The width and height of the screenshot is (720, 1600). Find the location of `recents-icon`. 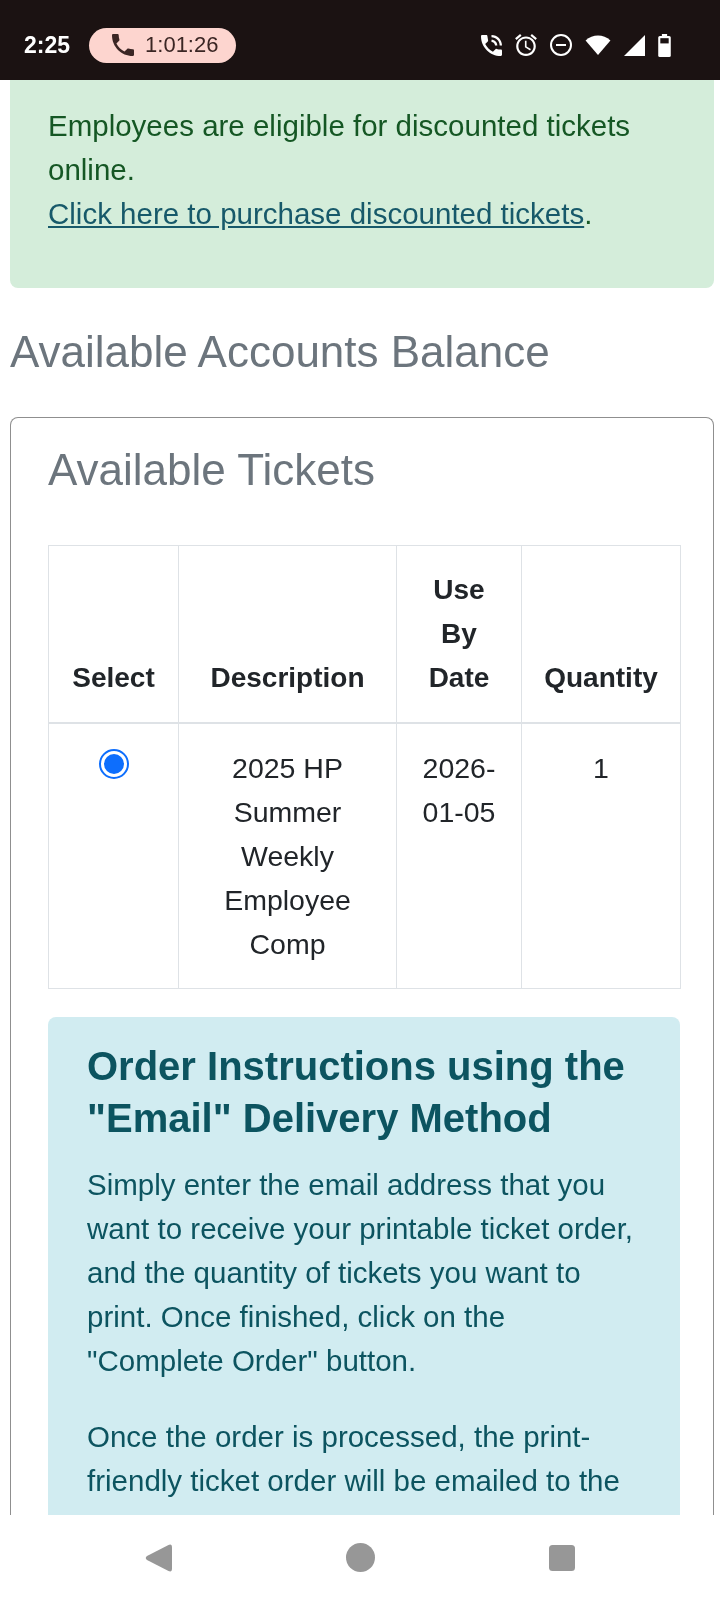

recents-icon is located at coordinates (562, 1557).